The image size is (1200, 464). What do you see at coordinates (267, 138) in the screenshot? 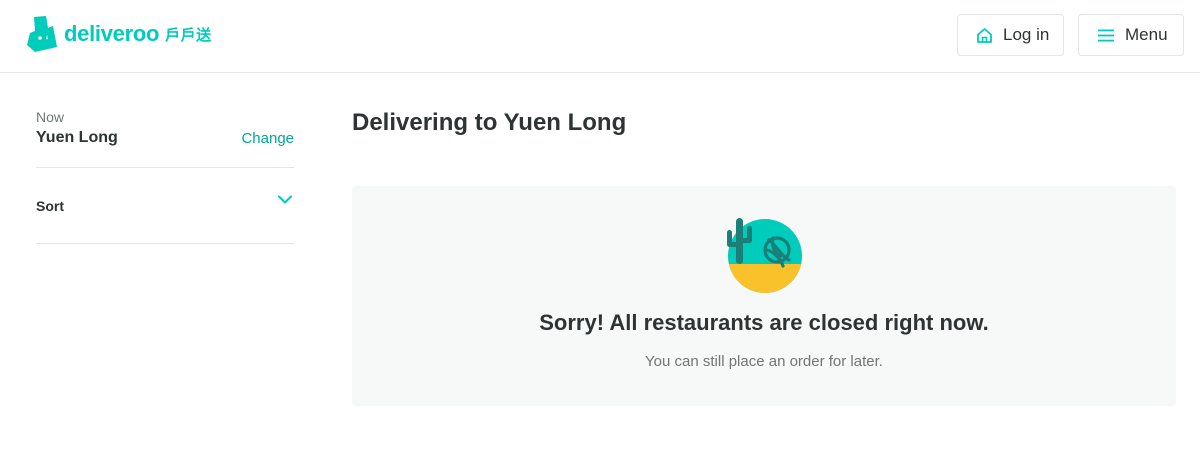
I see `change-location-link: Change` at bounding box center [267, 138].